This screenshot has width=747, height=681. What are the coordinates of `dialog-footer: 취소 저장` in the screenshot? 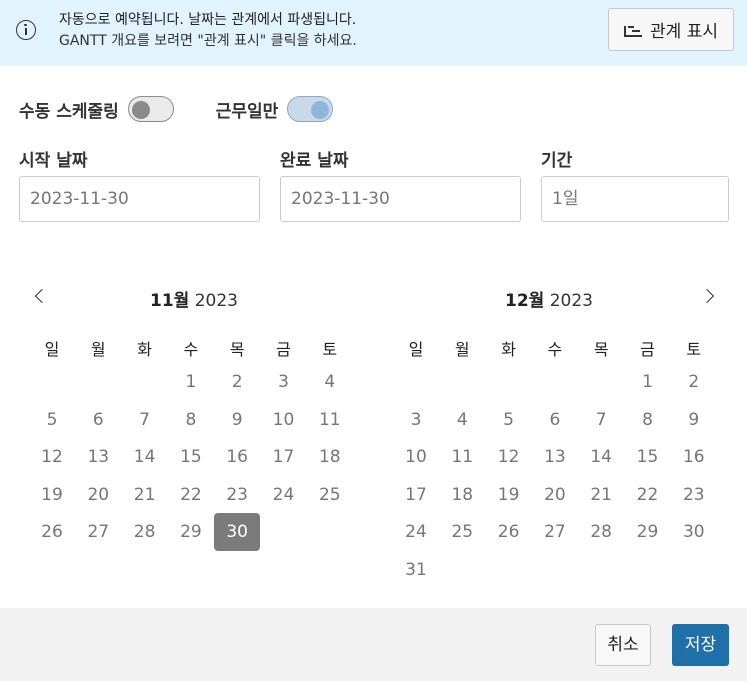 It's located at (373, 644).